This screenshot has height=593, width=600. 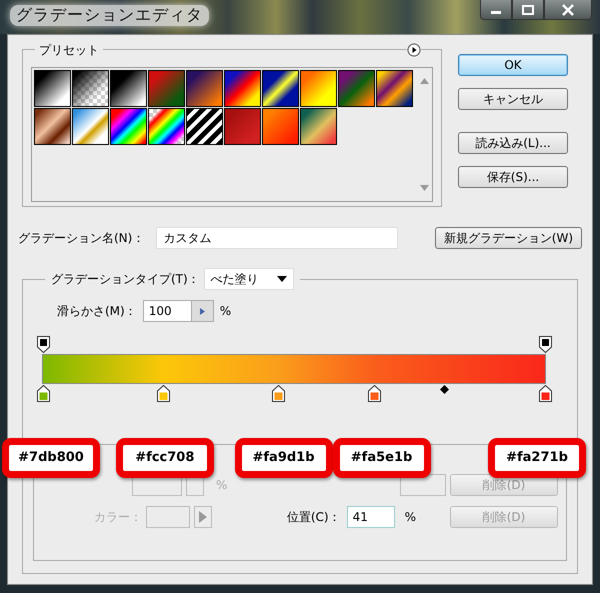 What do you see at coordinates (249, 279) in the screenshot?
I see `gradient-type-dropdown: べた塗り` at bounding box center [249, 279].